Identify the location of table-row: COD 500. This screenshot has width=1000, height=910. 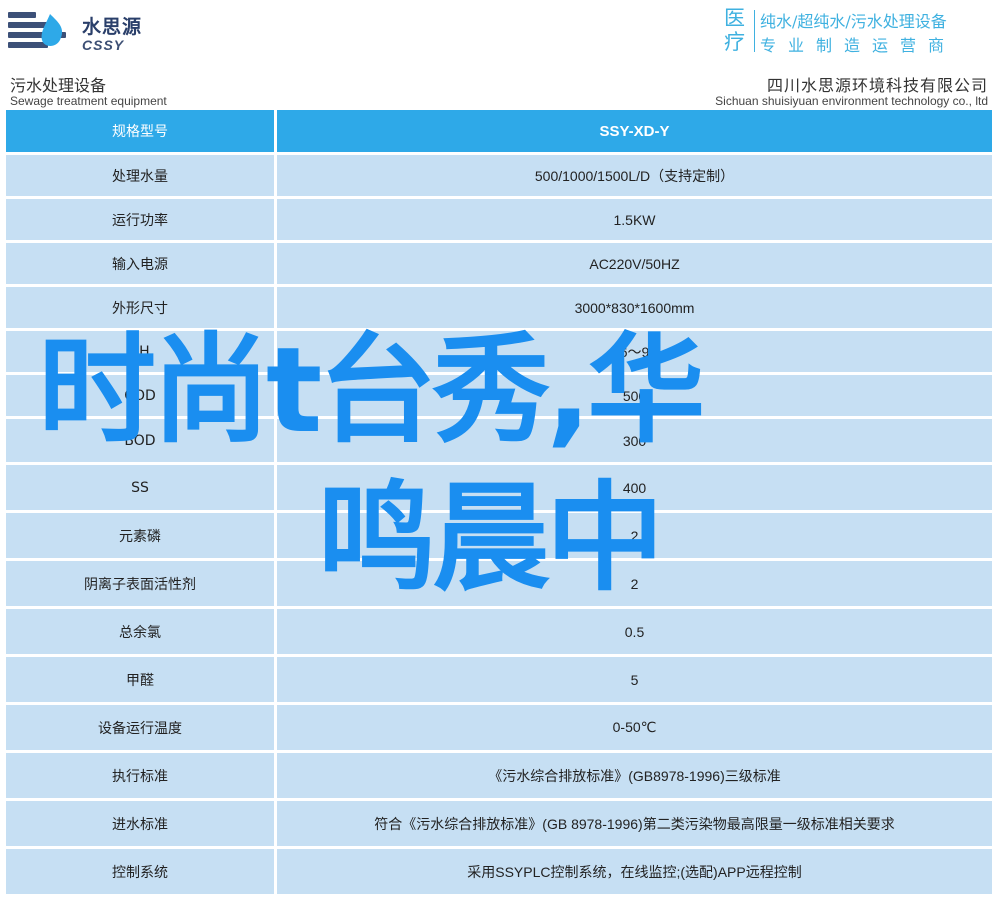
(499, 395).